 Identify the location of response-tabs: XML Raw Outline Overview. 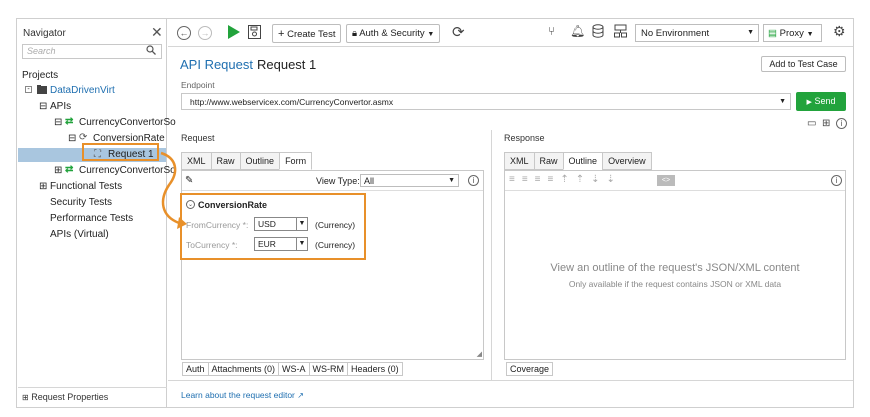
(578, 161).